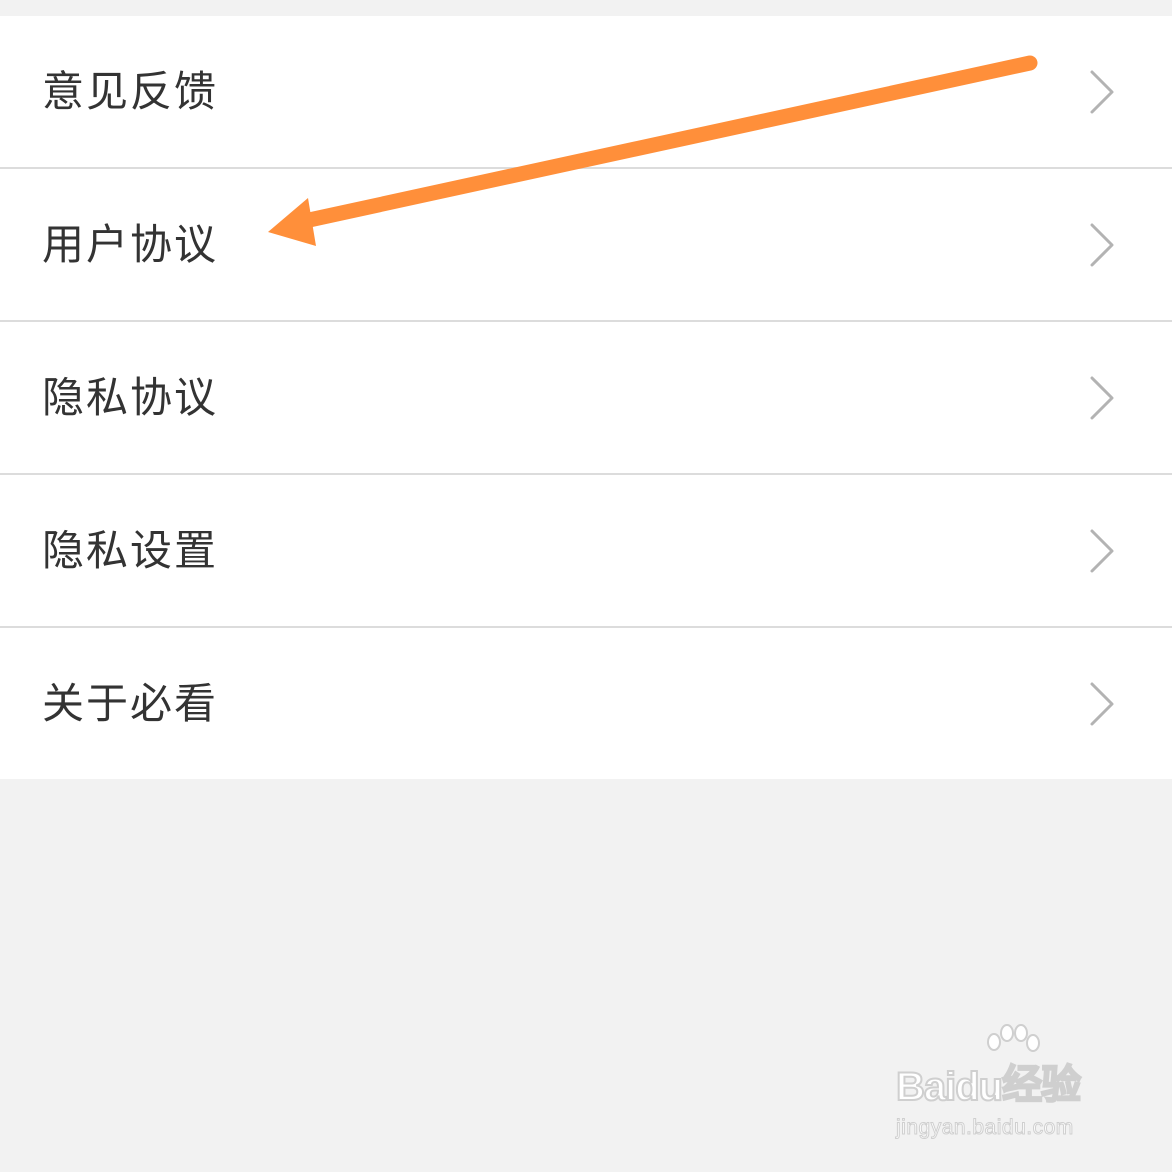 The width and height of the screenshot is (1172, 1172). What do you see at coordinates (586, 92) in the screenshot?
I see `menu-item-feedback: 意见反馈` at bounding box center [586, 92].